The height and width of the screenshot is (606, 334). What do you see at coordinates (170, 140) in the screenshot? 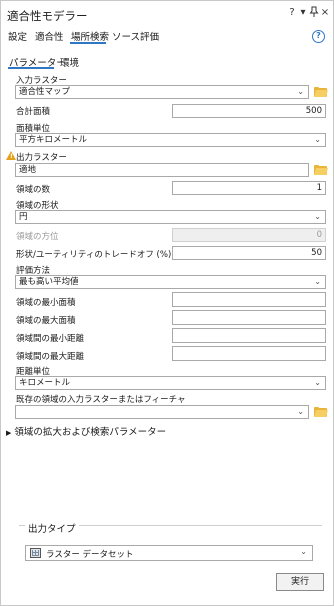
I see `area-unit-dropdown: 平方キロメートル ⌄` at bounding box center [170, 140].